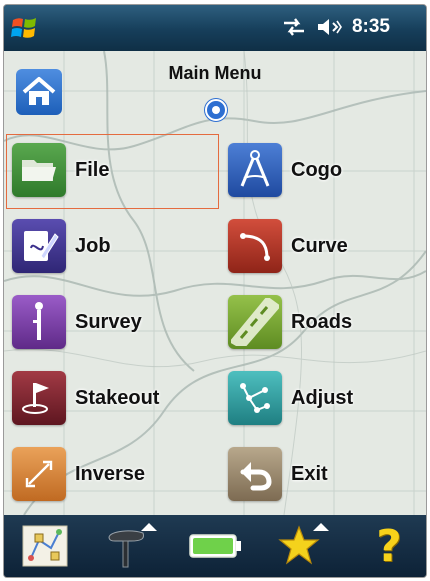  I want to click on menu-item-exit: Exit, so click(278, 474).